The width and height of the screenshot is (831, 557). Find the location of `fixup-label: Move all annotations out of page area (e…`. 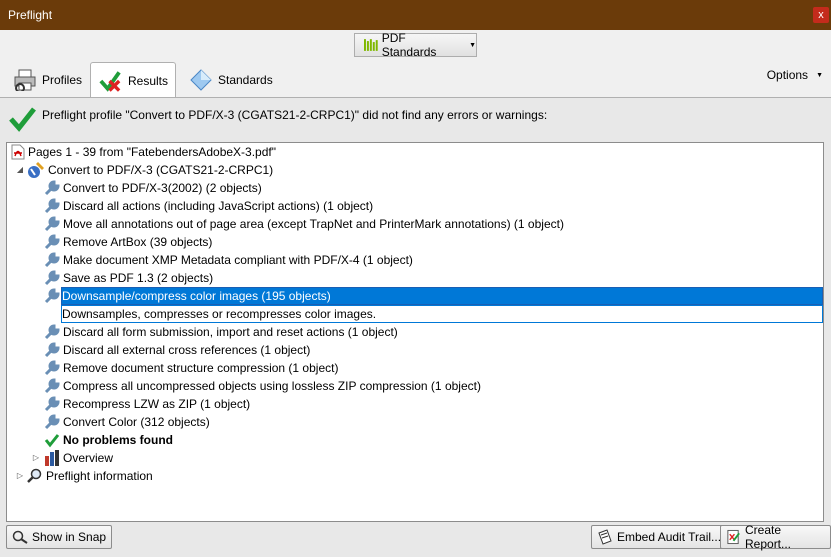

fixup-label: Move all annotations out of page area (e… is located at coordinates (313, 224).